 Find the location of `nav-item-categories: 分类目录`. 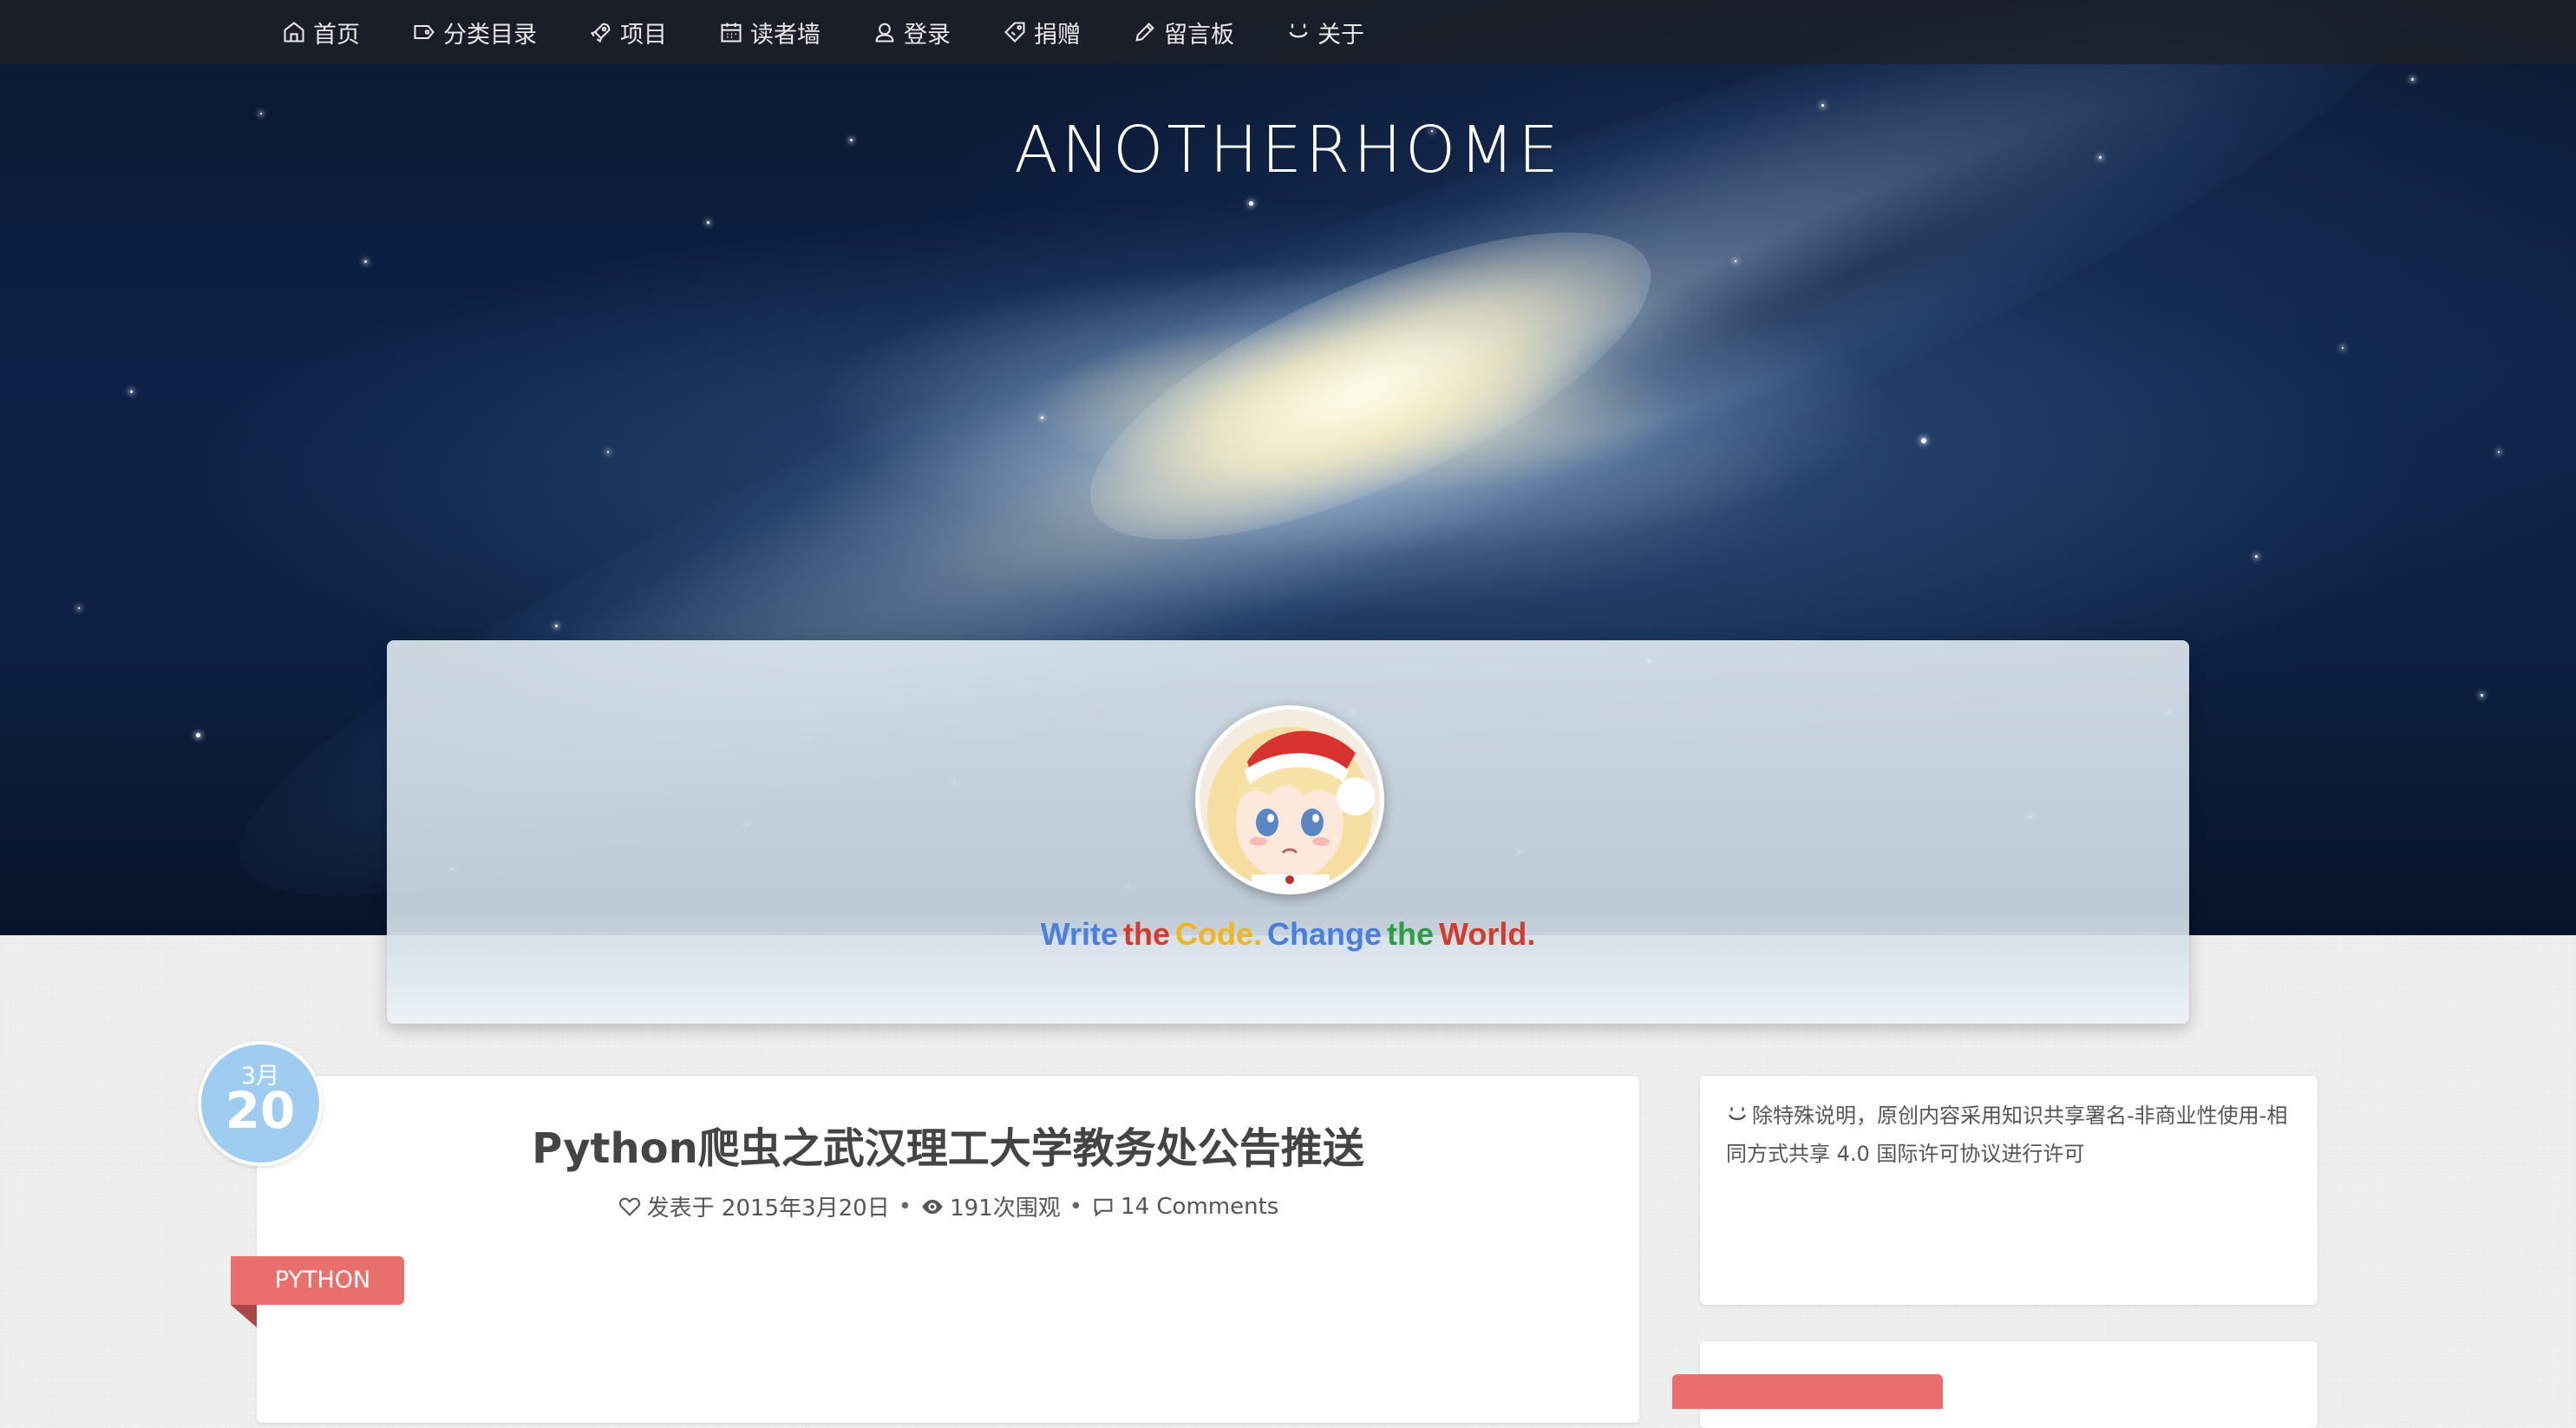

nav-item-categories: 分类目录 is located at coordinates (474, 32).